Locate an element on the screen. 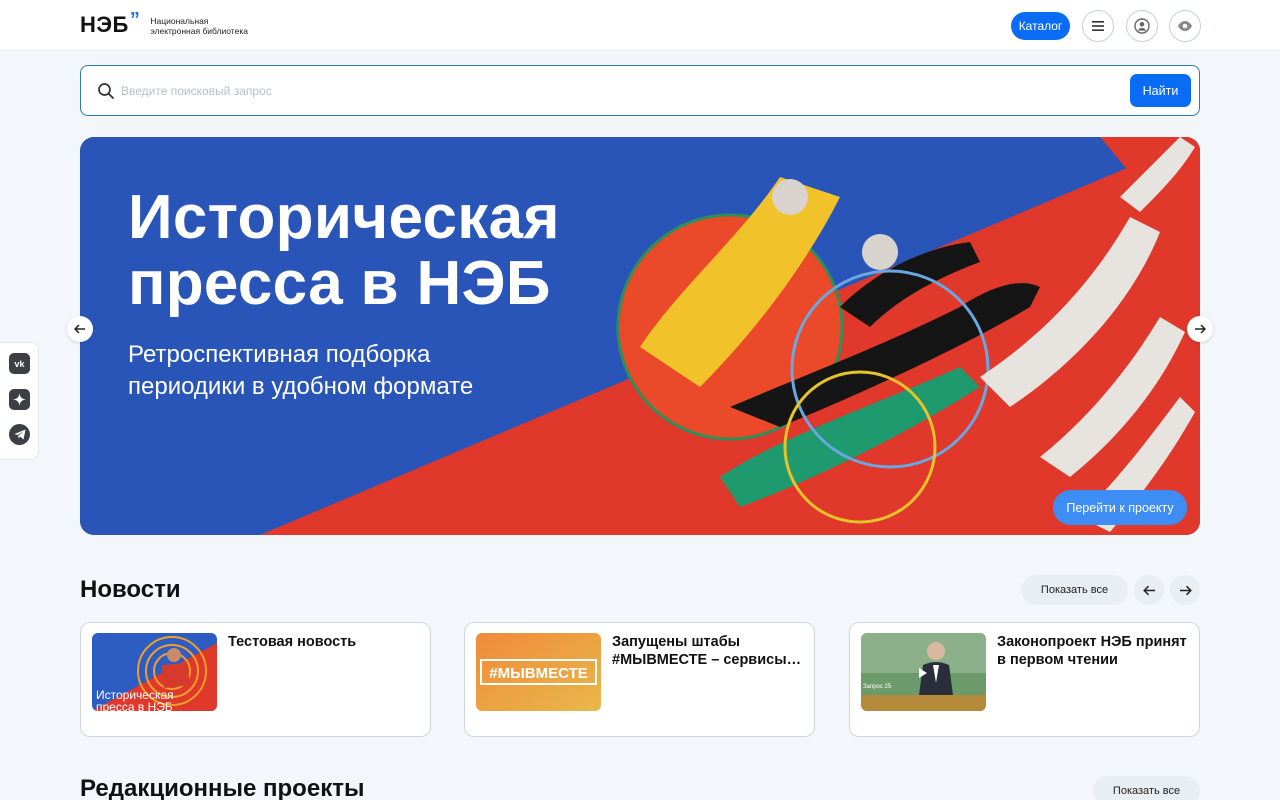 The image size is (1280, 800). social-links-bar: vk is located at coordinates (19, 401).